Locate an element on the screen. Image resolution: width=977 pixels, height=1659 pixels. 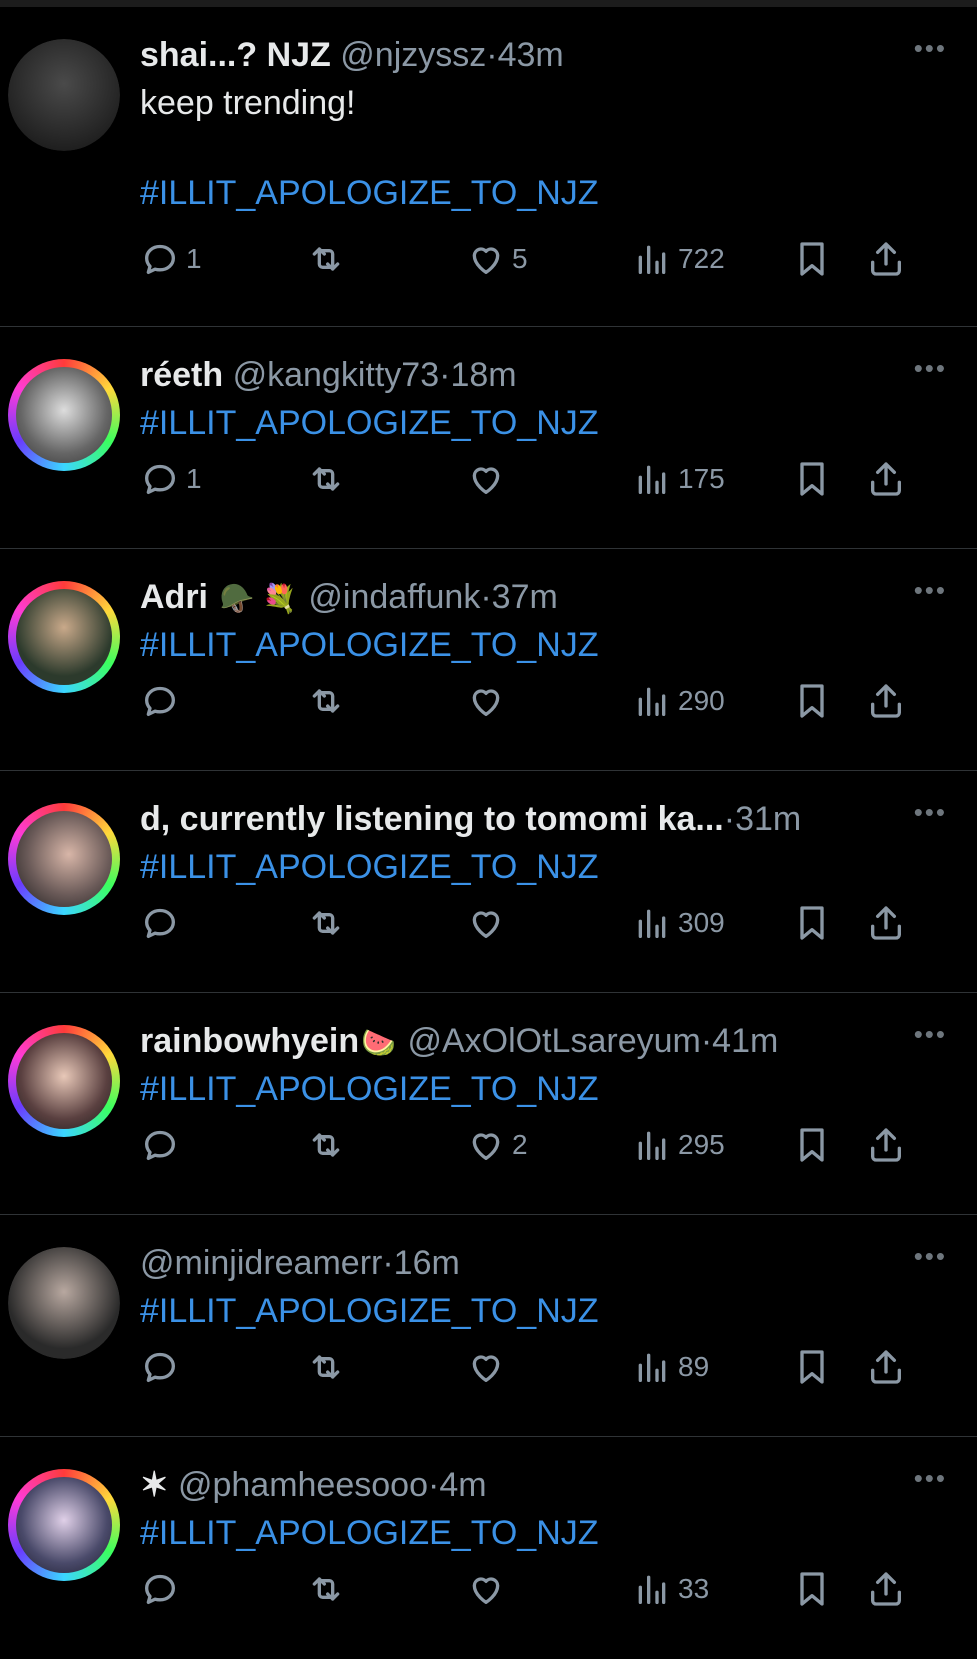
display-name: Adri is located at coordinates (174, 597).